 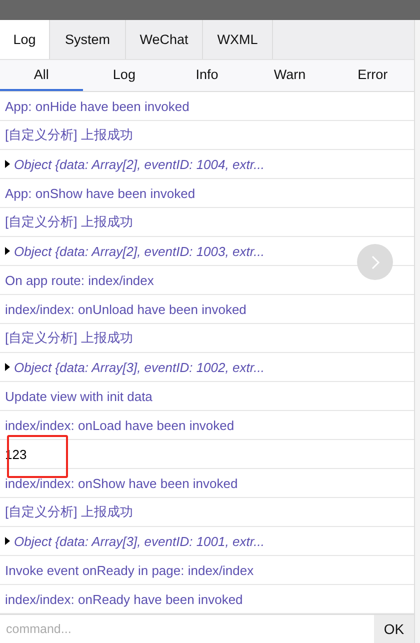 I want to click on log-message: index/index: onLoad have been invoked, so click(x=119, y=425).